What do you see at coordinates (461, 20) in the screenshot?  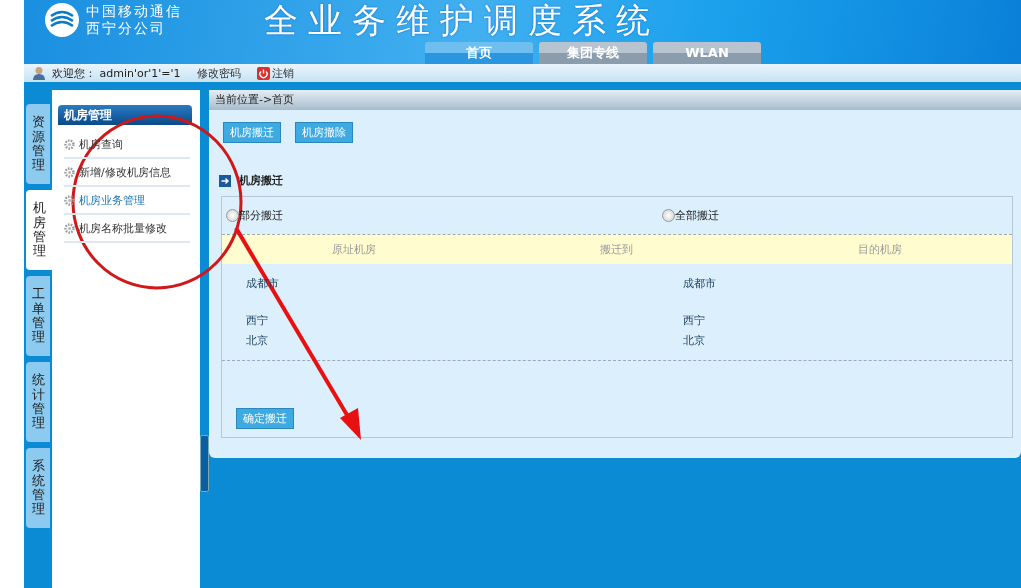 I see `system-title: 全业务维护调度系统` at bounding box center [461, 20].